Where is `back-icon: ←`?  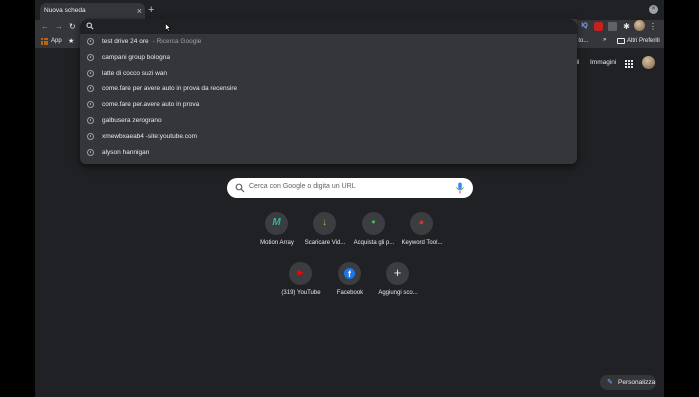 back-icon: ← is located at coordinates (45, 27).